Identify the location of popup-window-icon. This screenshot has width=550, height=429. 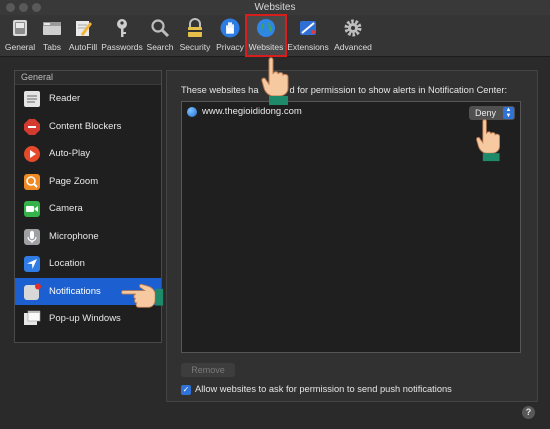
(32, 317).